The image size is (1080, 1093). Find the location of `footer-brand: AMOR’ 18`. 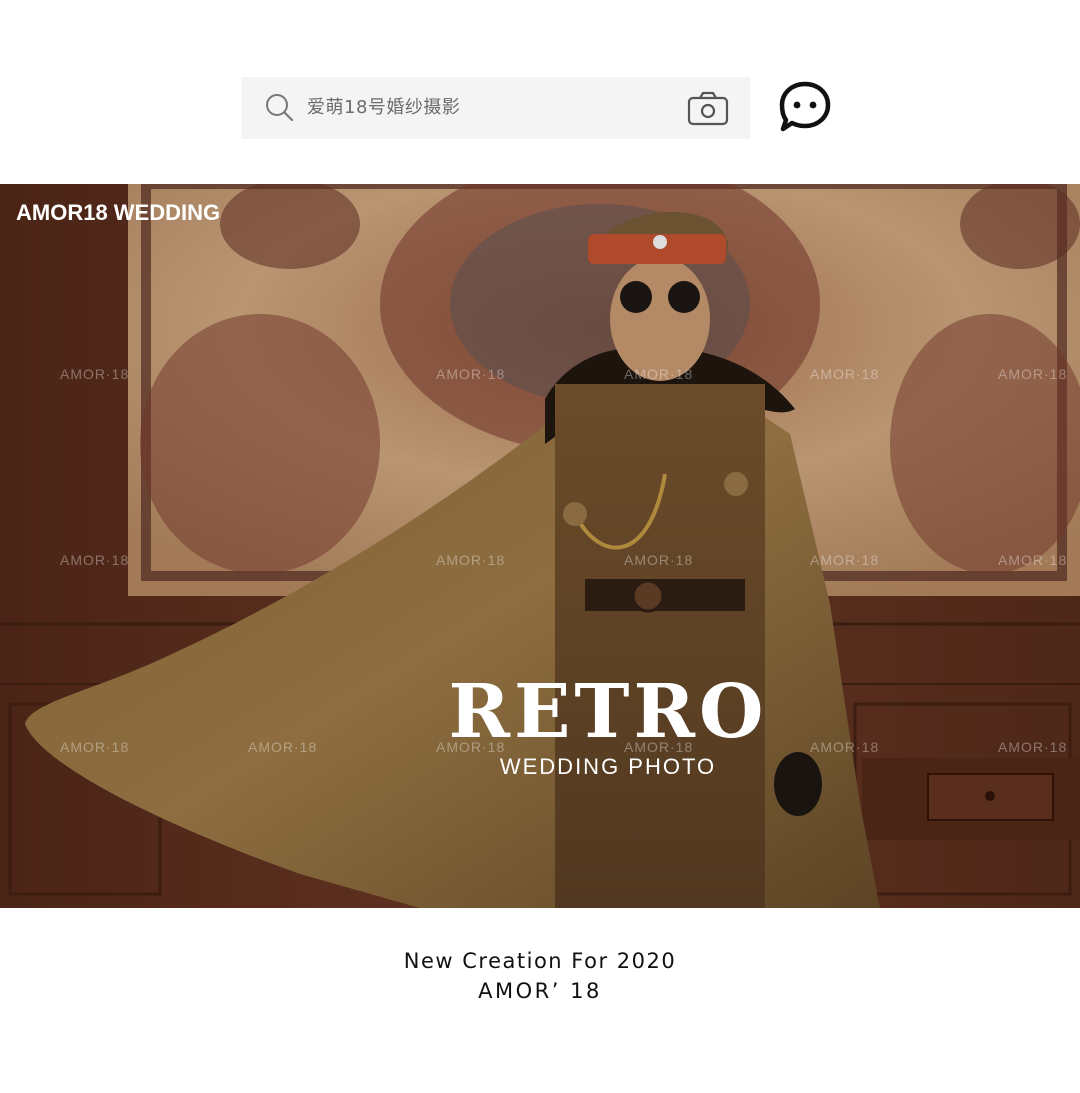

footer-brand: AMOR’ 18 is located at coordinates (540, 991).